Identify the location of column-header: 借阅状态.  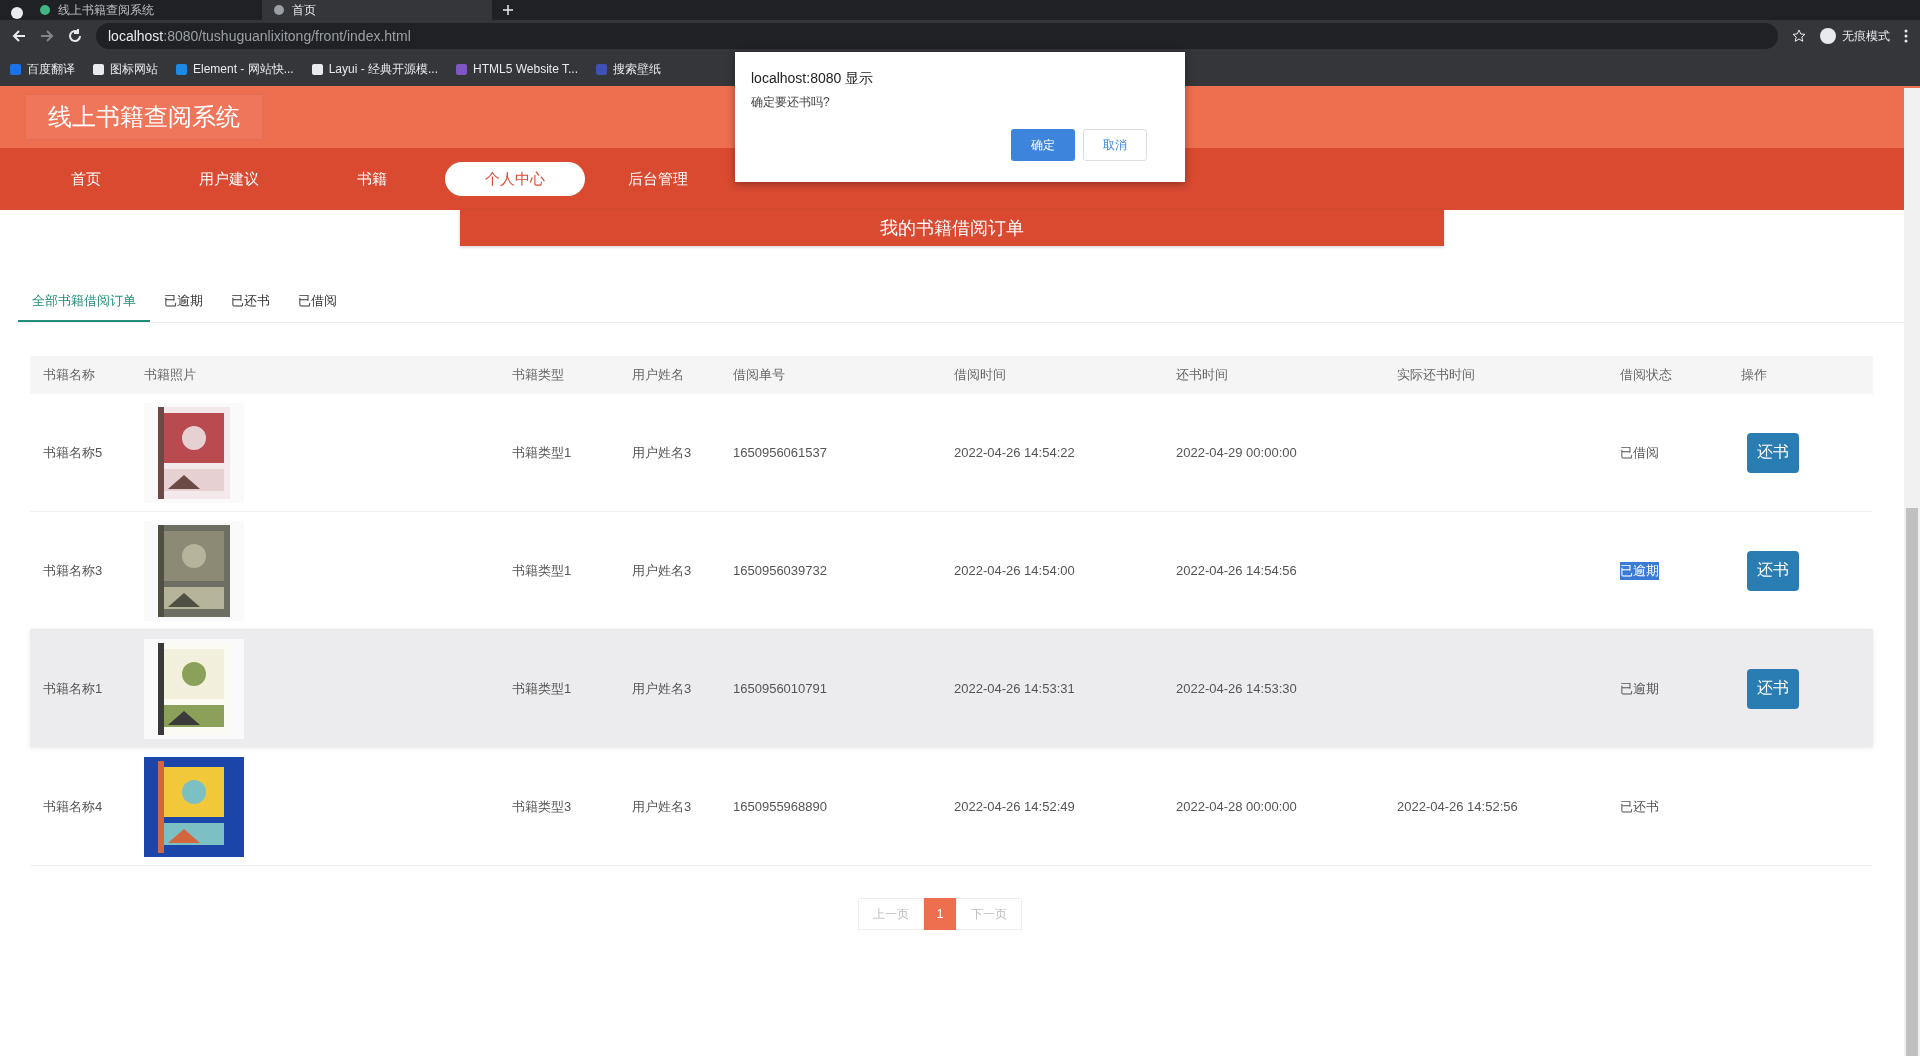
(1646, 375).